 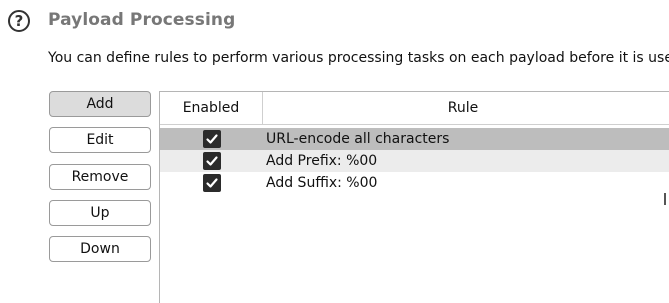 I want to click on table-row: Add Prefix: %00, so click(x=414, y=161).